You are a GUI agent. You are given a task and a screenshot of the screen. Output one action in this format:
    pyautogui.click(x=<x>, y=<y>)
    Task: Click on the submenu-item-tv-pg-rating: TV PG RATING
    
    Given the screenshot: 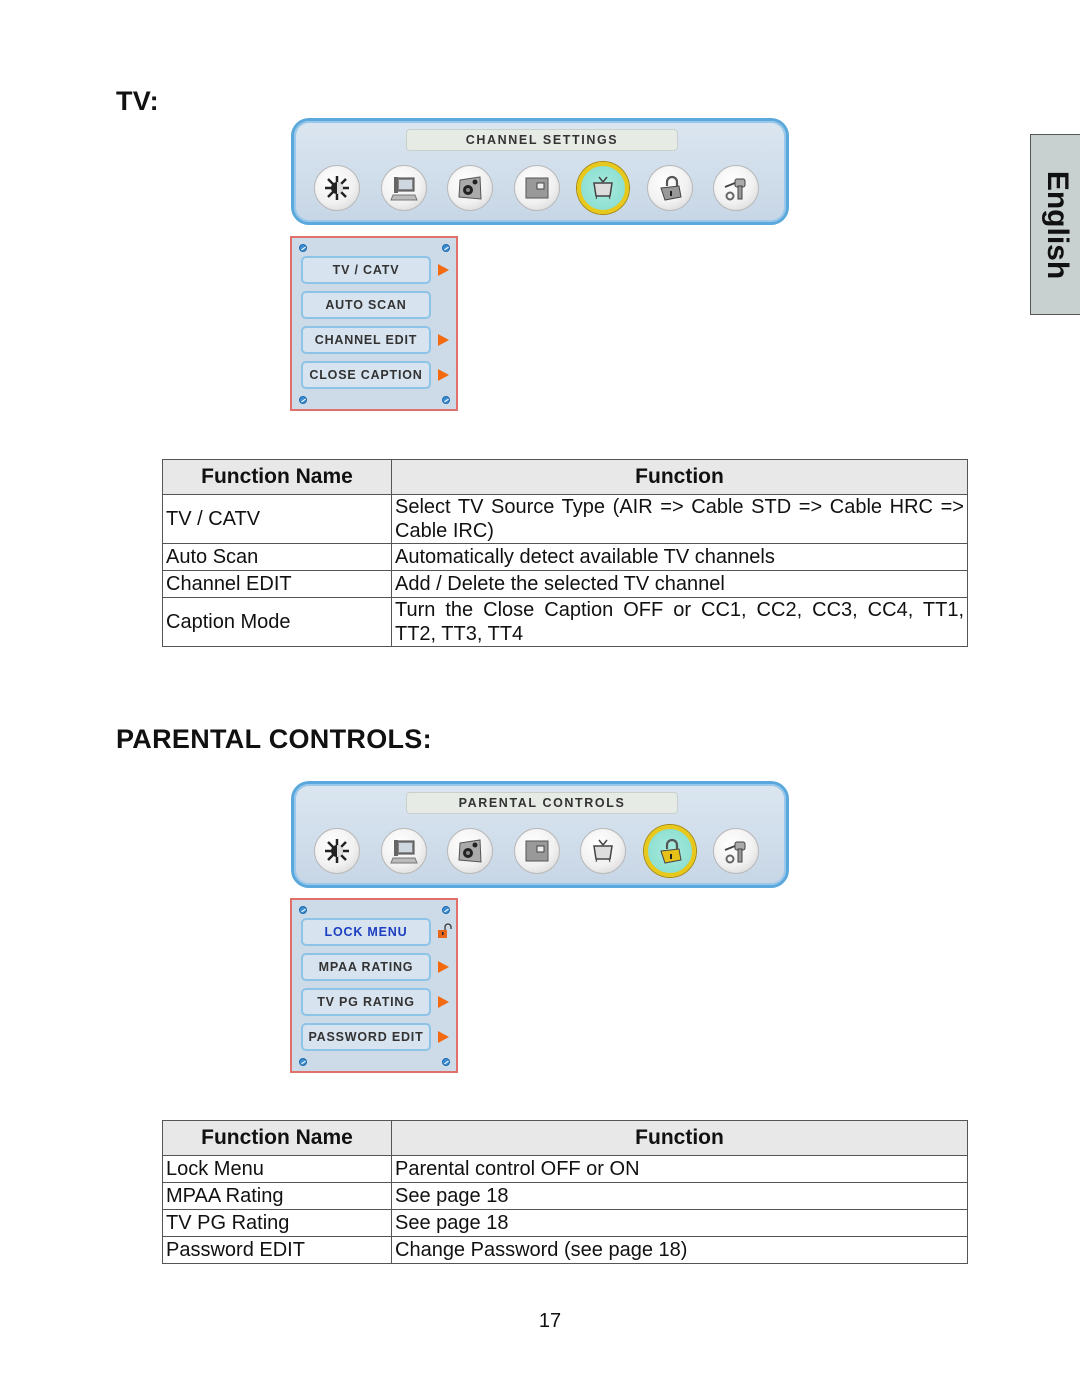 What is the action you would take?
    pyautogui.click(x=366, y=1002)
    